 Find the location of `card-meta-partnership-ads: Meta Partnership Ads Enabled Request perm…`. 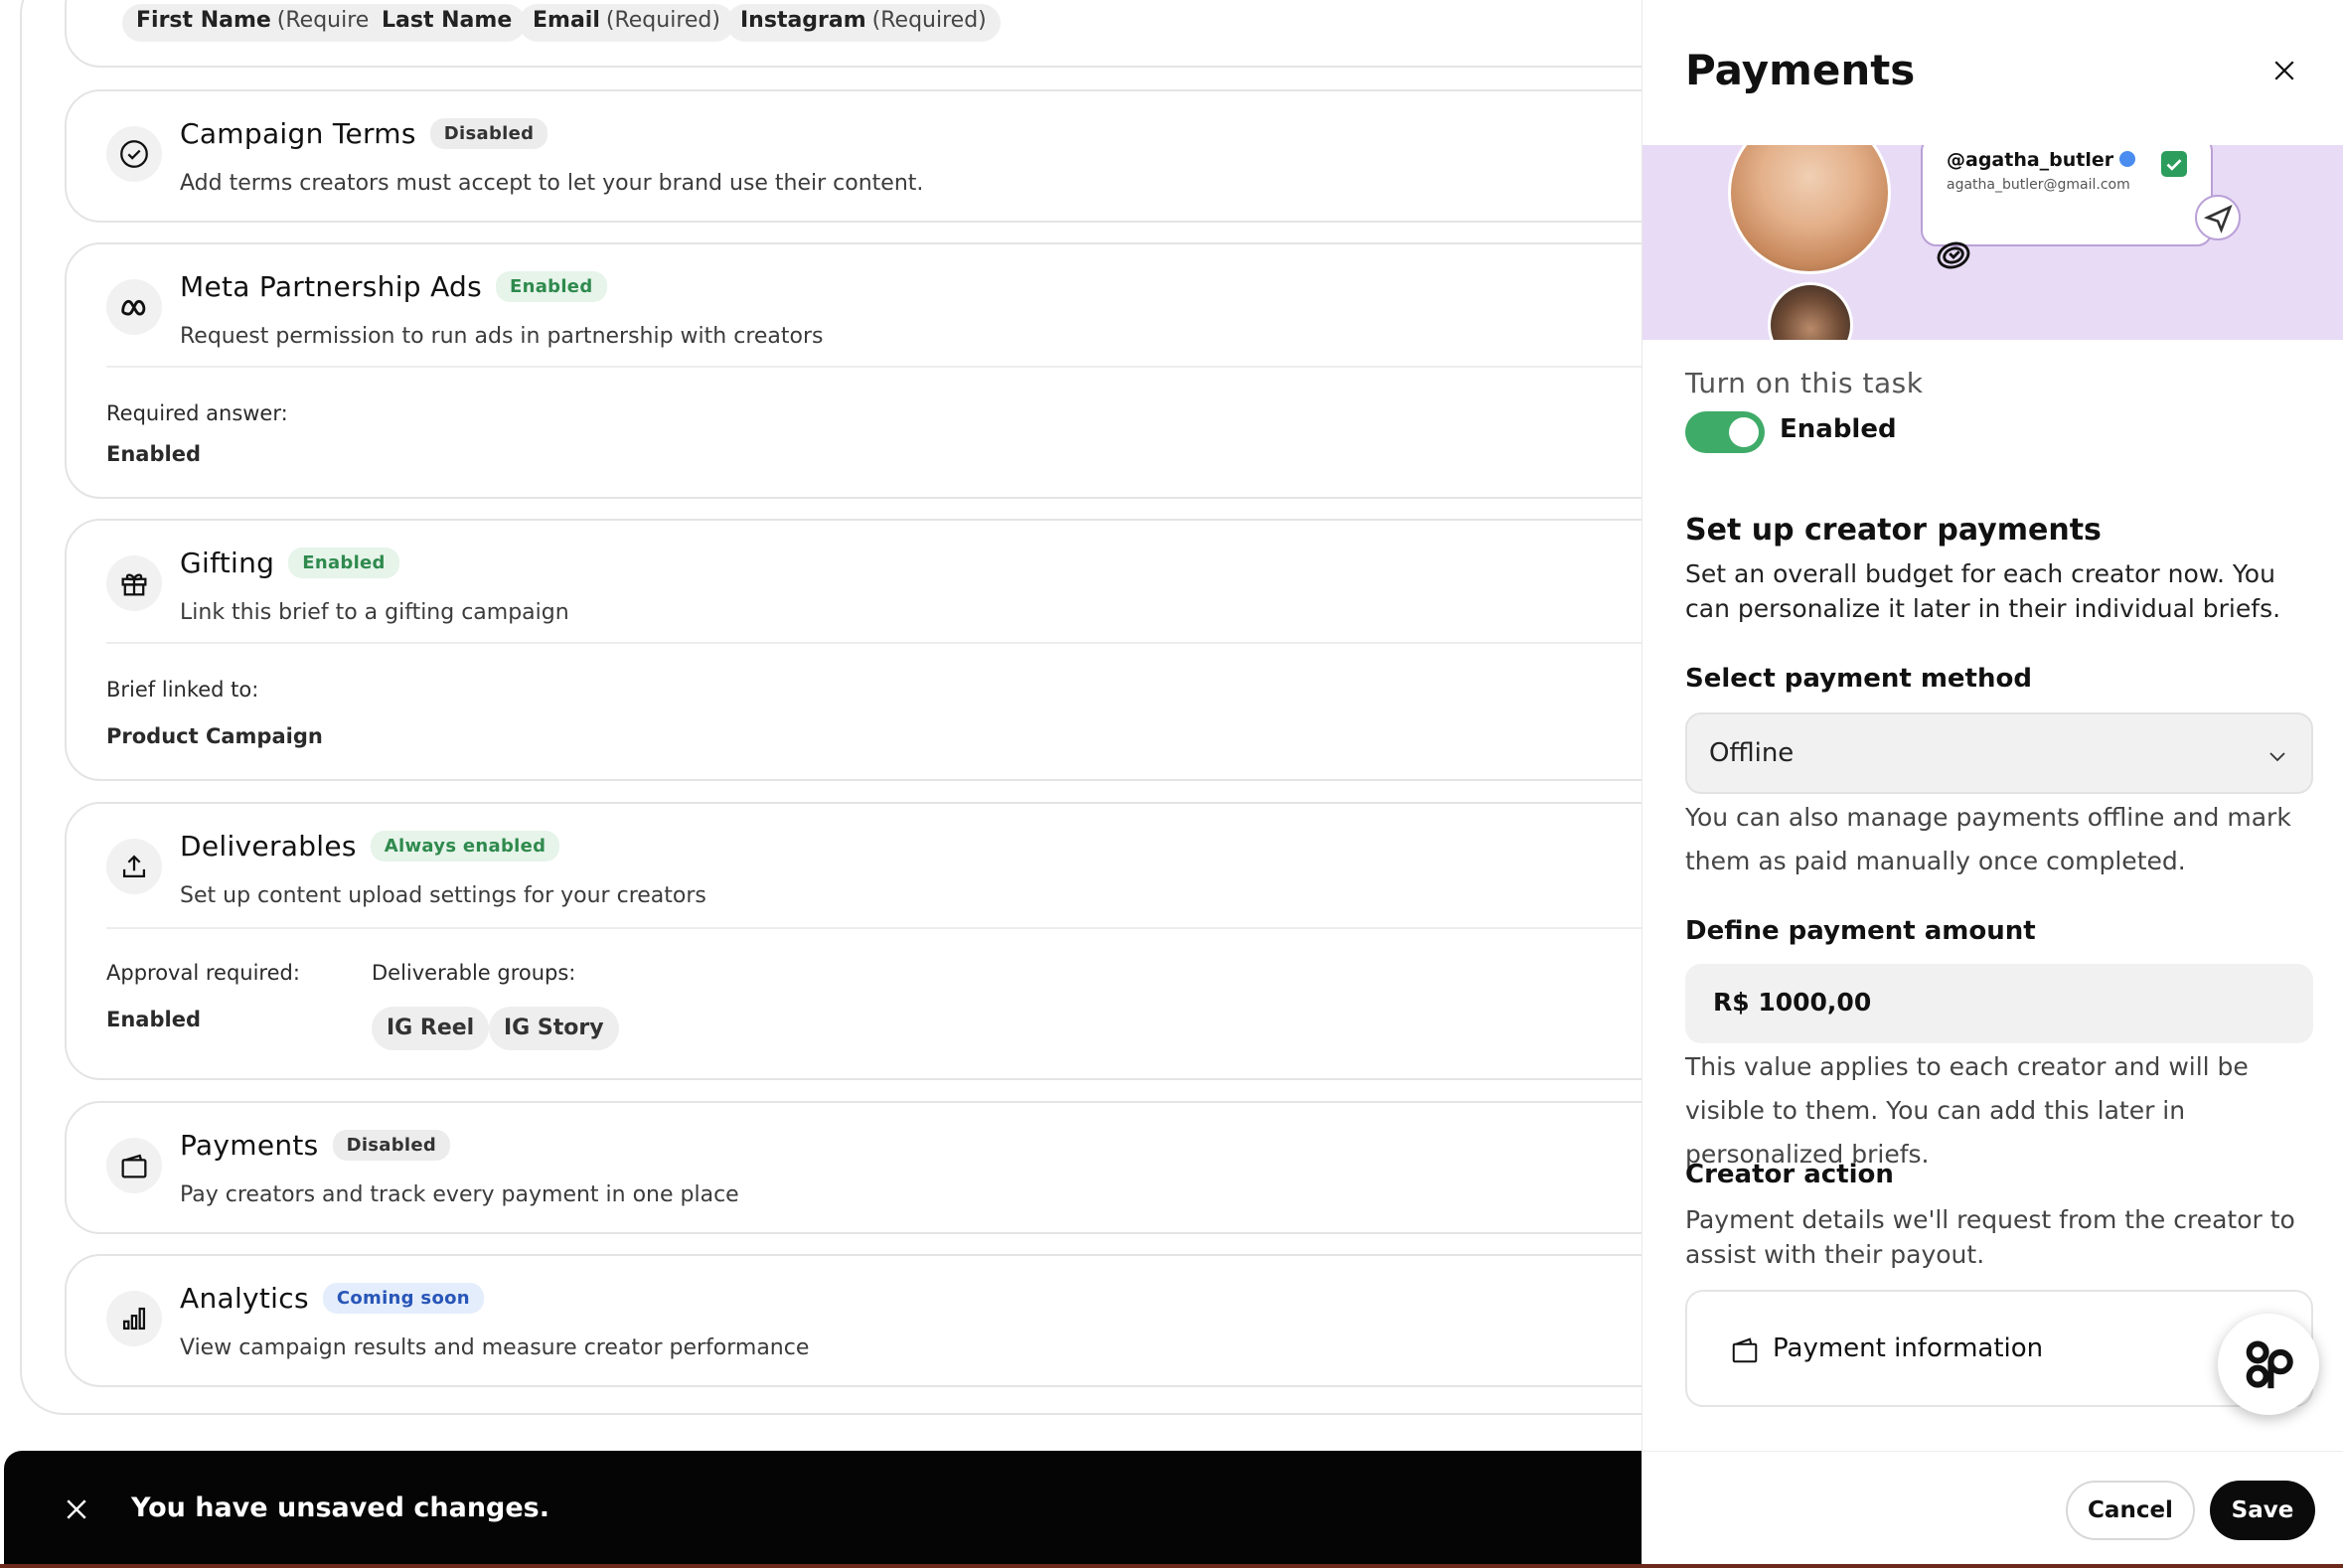

card-meta-partnership-ads: Meta Partnership Ads Enabled Request perm… is located at coordinates (879, 371).